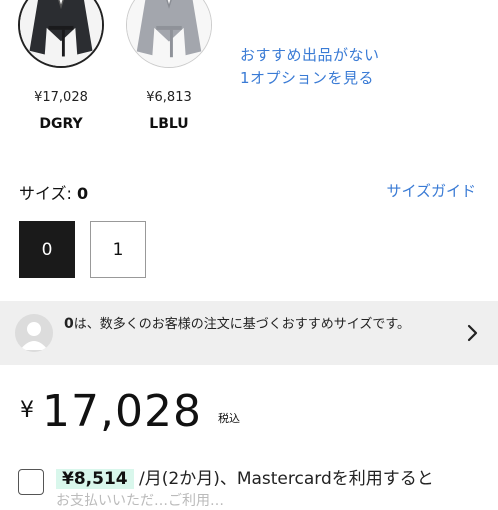 The height and width of the screenshot is (510, 498). Describe the element at coordinates (83, 193) in the screenshot. I see `size-selected-value: 0` at that location.